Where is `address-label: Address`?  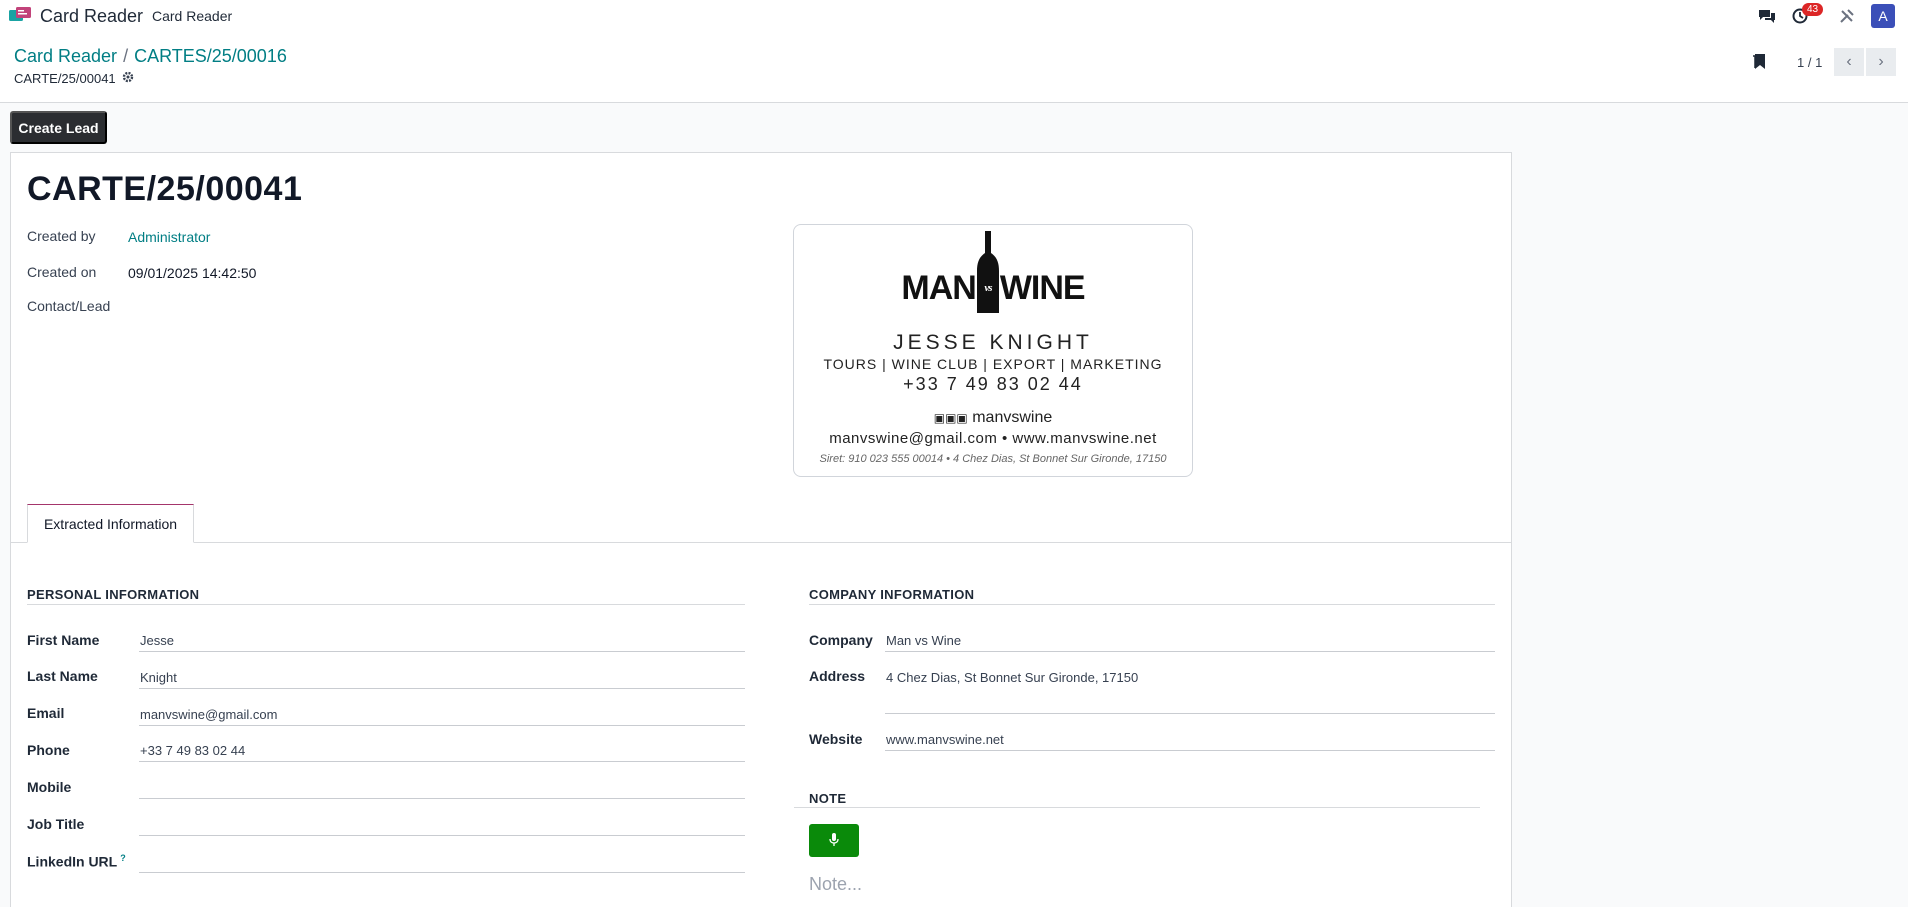 address-label: Address is located at coordinates (837, 676).